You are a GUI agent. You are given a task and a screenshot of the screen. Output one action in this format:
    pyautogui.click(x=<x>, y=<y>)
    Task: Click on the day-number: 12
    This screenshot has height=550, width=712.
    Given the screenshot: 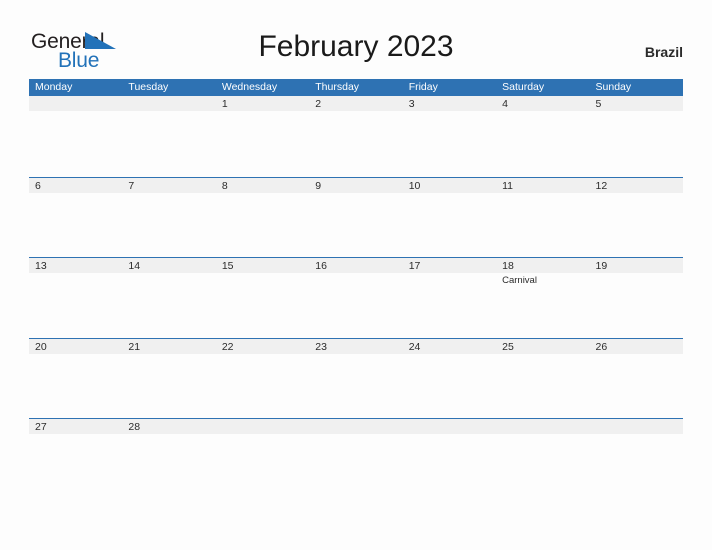 What is the action you would take?
    pyautogui.click(x=601, y=185)
    